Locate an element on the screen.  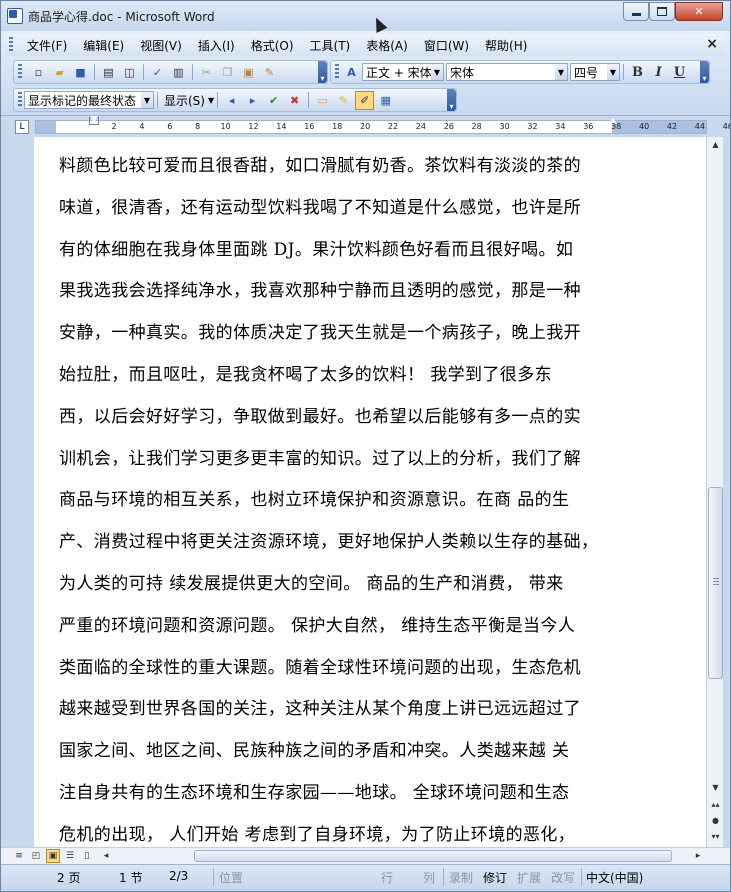
style-select: 正文 + 宋体 ▼ is located at coordinates (403, 72).